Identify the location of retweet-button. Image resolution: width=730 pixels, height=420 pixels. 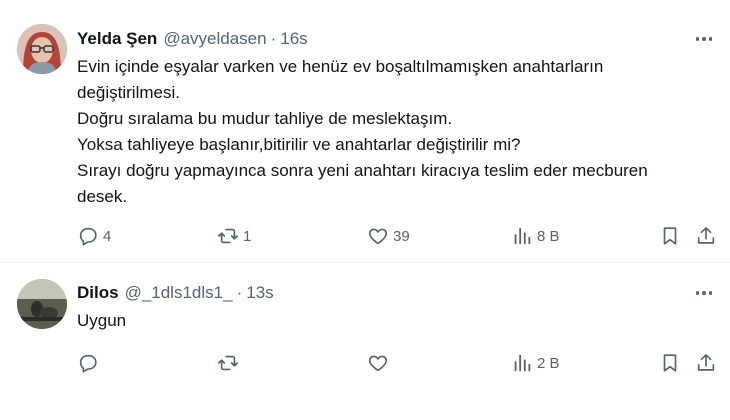
(230, 363).